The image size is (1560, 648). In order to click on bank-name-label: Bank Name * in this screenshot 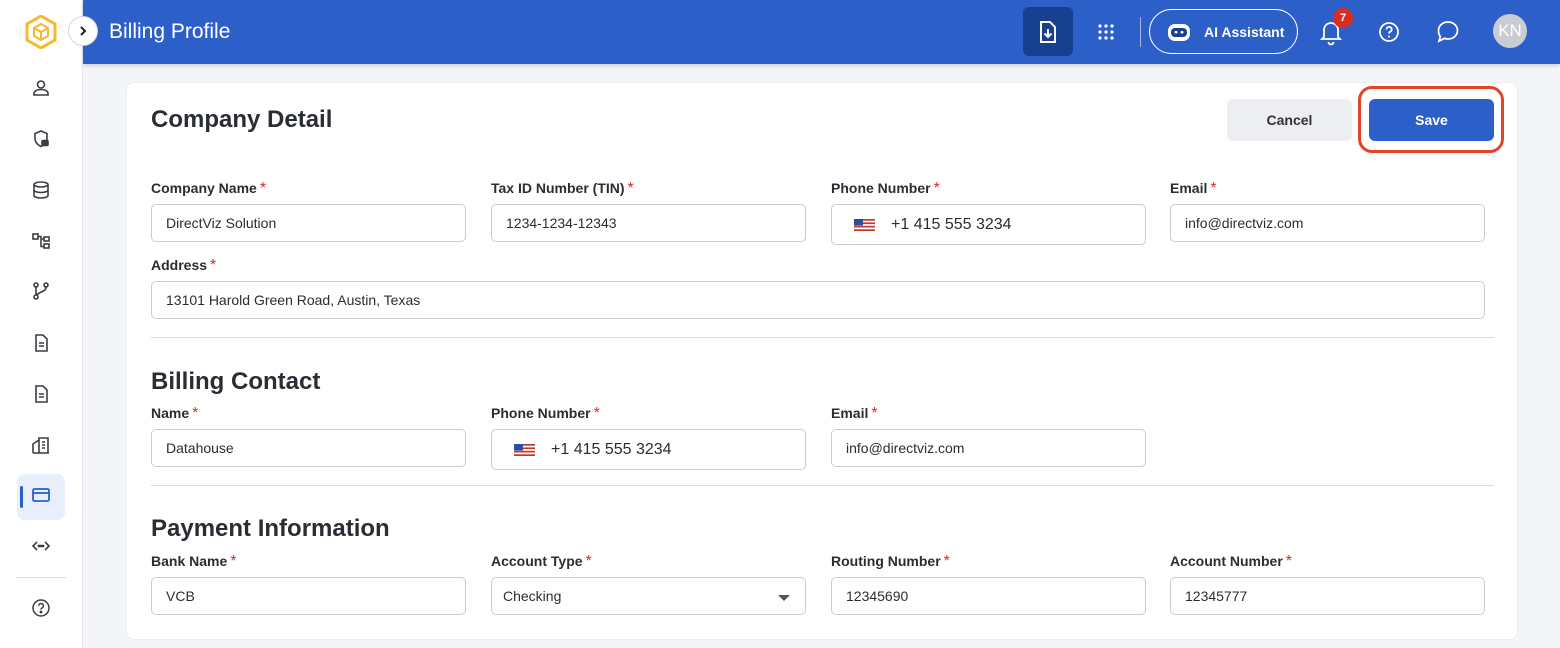, I will do `click(194, 562)`.